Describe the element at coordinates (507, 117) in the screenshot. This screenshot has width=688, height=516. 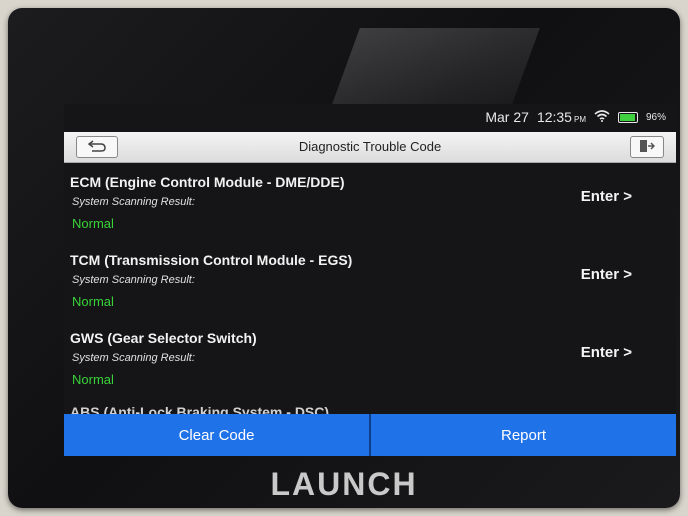
I see `status-date: Mar 27` at that location.